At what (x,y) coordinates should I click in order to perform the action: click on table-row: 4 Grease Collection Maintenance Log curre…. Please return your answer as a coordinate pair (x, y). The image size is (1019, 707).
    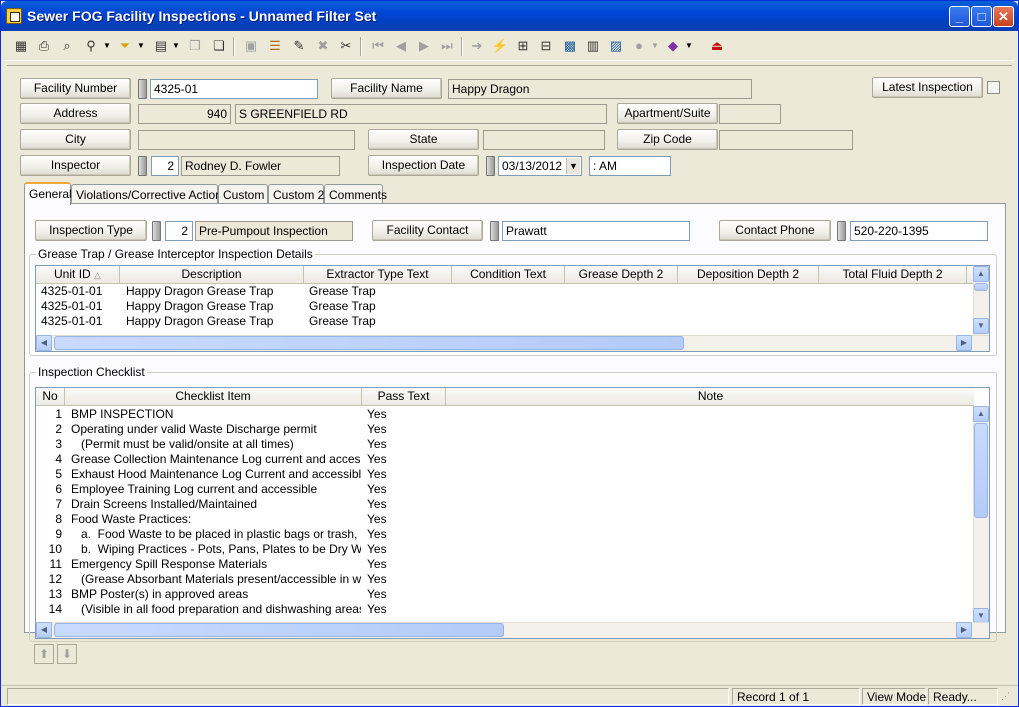
    Looking at the image, I should click on (505, 459).